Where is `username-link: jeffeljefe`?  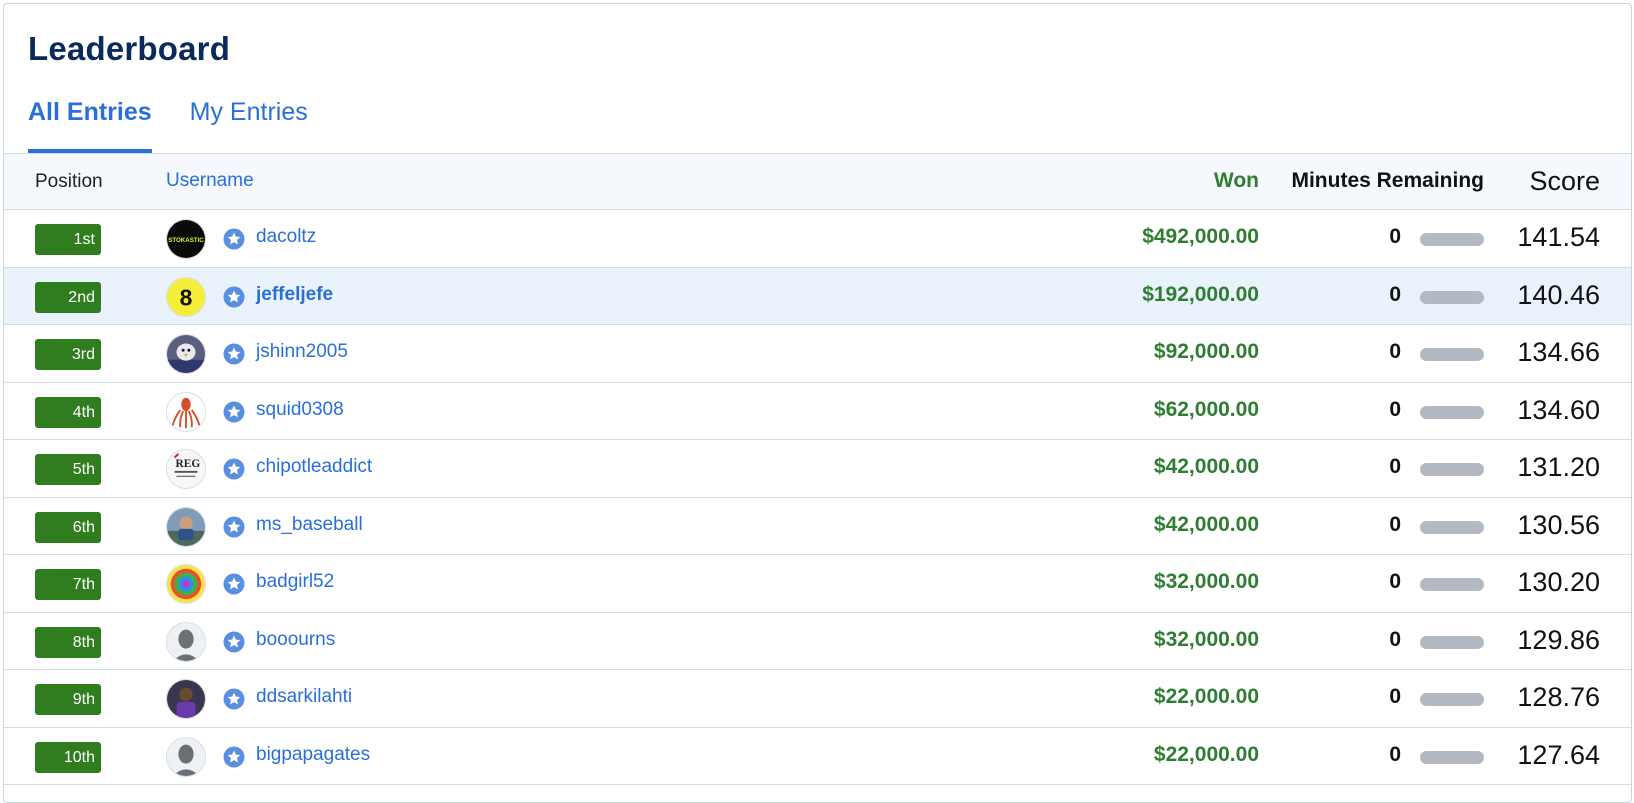 username-link: jeffeljefe is located at coordinates (294, 295).